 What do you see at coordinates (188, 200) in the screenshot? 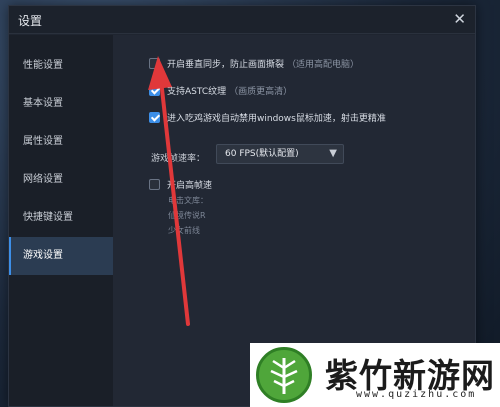
I see `high-fps-game-1: 电击文库：` at bounding box center [188, 200].